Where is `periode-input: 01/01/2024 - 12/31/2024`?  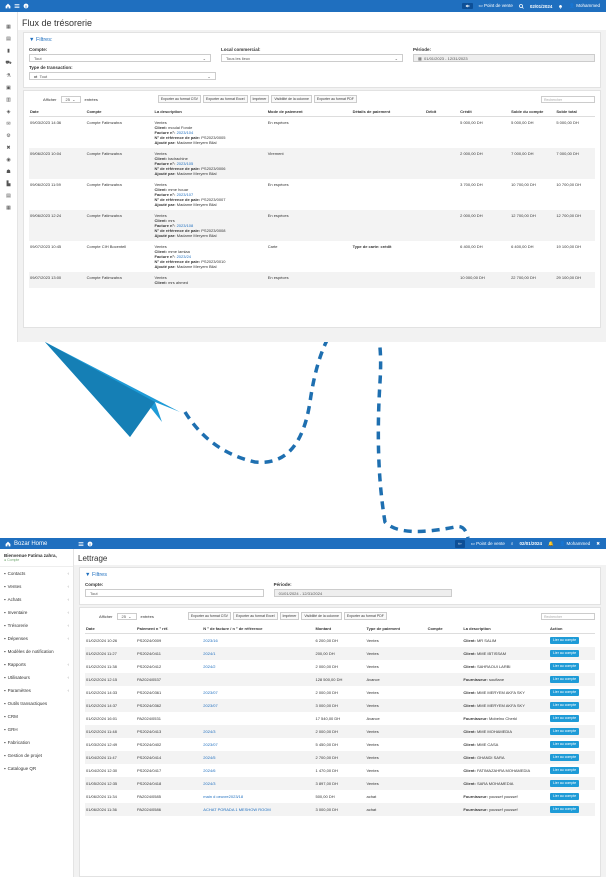
periode-input: 01/01/2024 - 12/31/2024 is located at coordinates (363, 593).